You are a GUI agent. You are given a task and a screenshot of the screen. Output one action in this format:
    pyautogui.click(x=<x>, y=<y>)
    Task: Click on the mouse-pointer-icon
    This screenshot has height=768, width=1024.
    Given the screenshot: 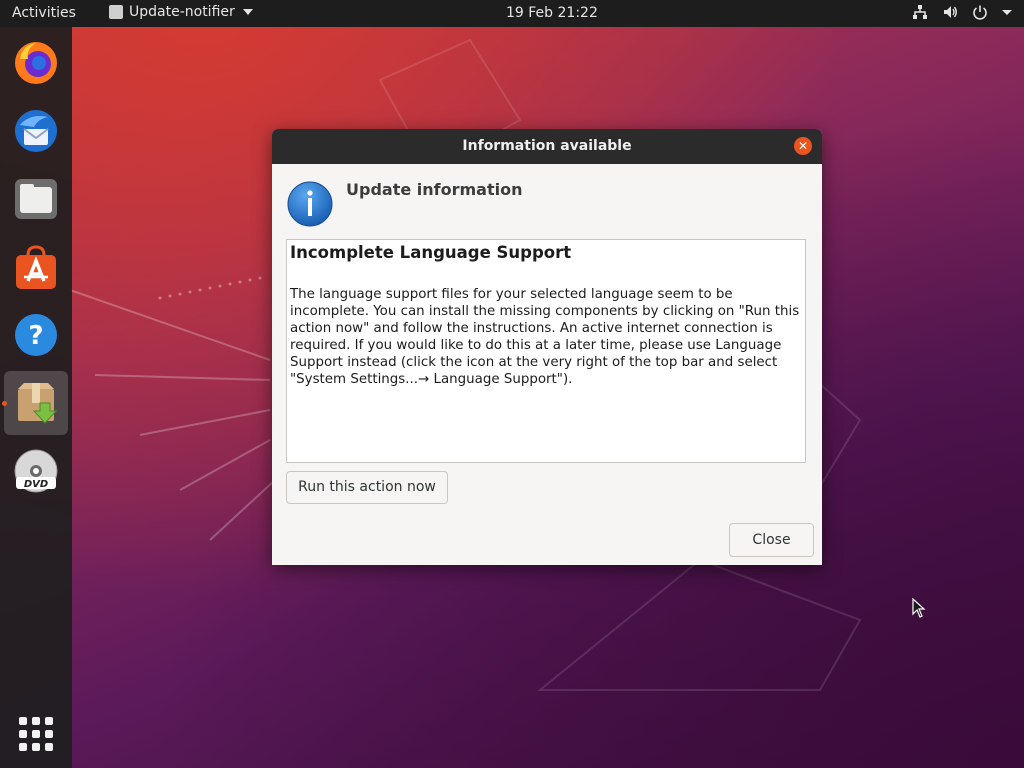 What is the action you would take?
    pyautogui.click(x=919, y=608)
    